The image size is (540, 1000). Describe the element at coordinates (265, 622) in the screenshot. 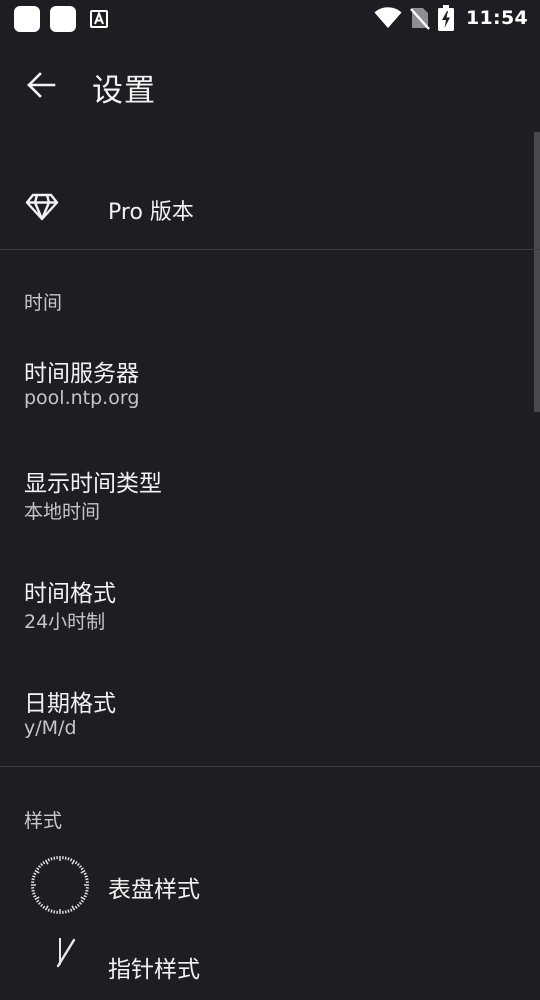

I see `time-format-item: 时间格式 24小时制` at that location.